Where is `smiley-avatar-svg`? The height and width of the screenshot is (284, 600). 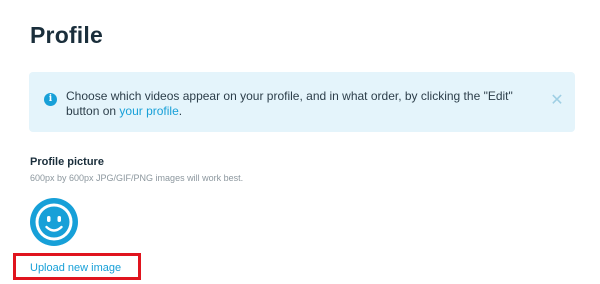 smiley-avatar-svg is located at coordinates (54, 222).